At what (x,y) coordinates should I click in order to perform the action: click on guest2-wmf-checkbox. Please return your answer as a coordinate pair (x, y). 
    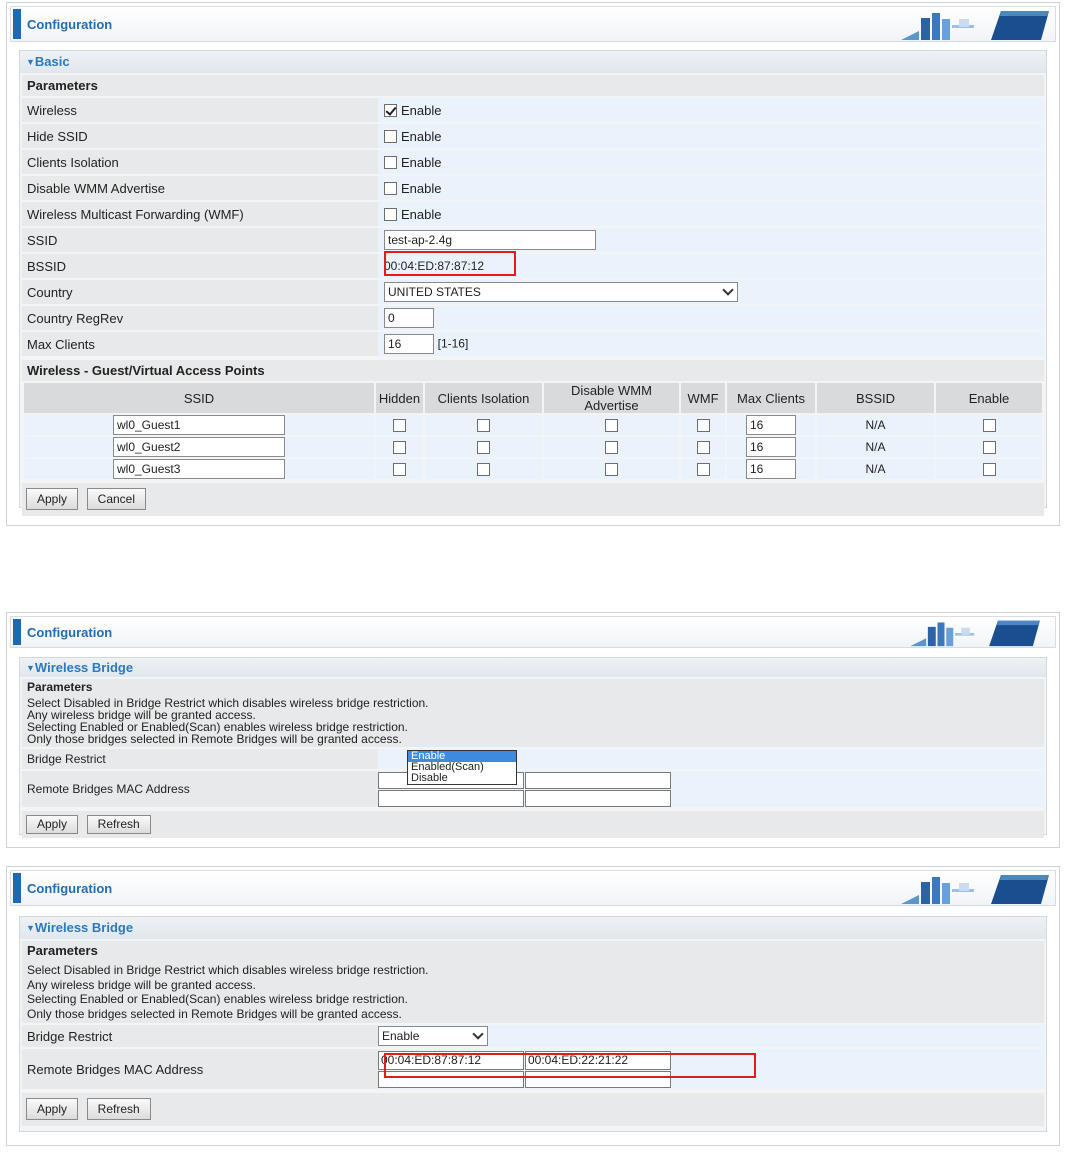
    Looking at the image, I should click on (703, 447).